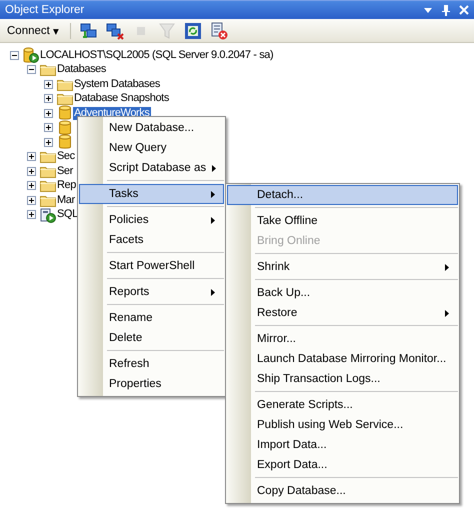  What do you see at coordinates (31, 55) in the screenshot?
I see `server-icon` at bounding box center [31, 55].